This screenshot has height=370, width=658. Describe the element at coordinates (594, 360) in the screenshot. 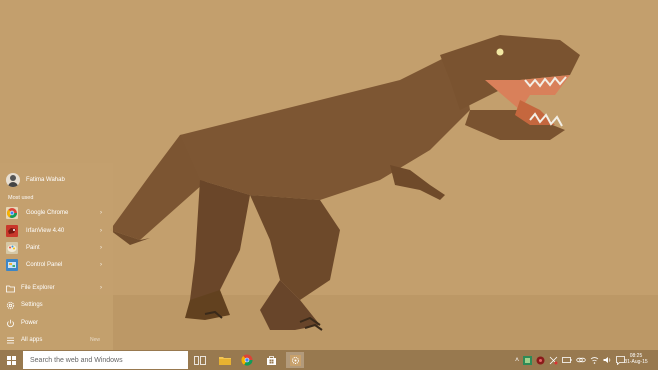

I see `wifi-icon` at that location.